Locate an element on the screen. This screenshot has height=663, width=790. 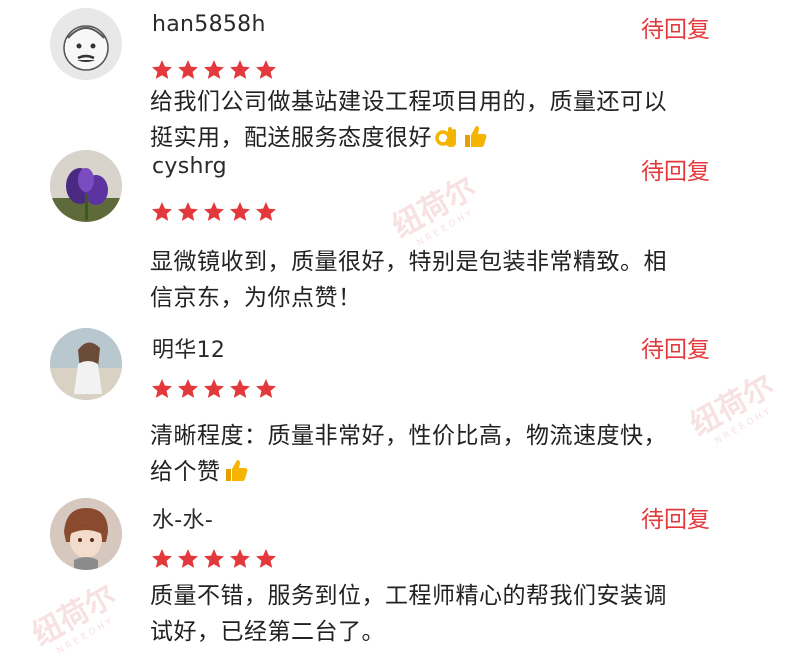
review-content: 给我们公司做基站建设工程项目用的，质量还可以 挺实用，配送服务态度很好 is located at coordinates (440, 120).